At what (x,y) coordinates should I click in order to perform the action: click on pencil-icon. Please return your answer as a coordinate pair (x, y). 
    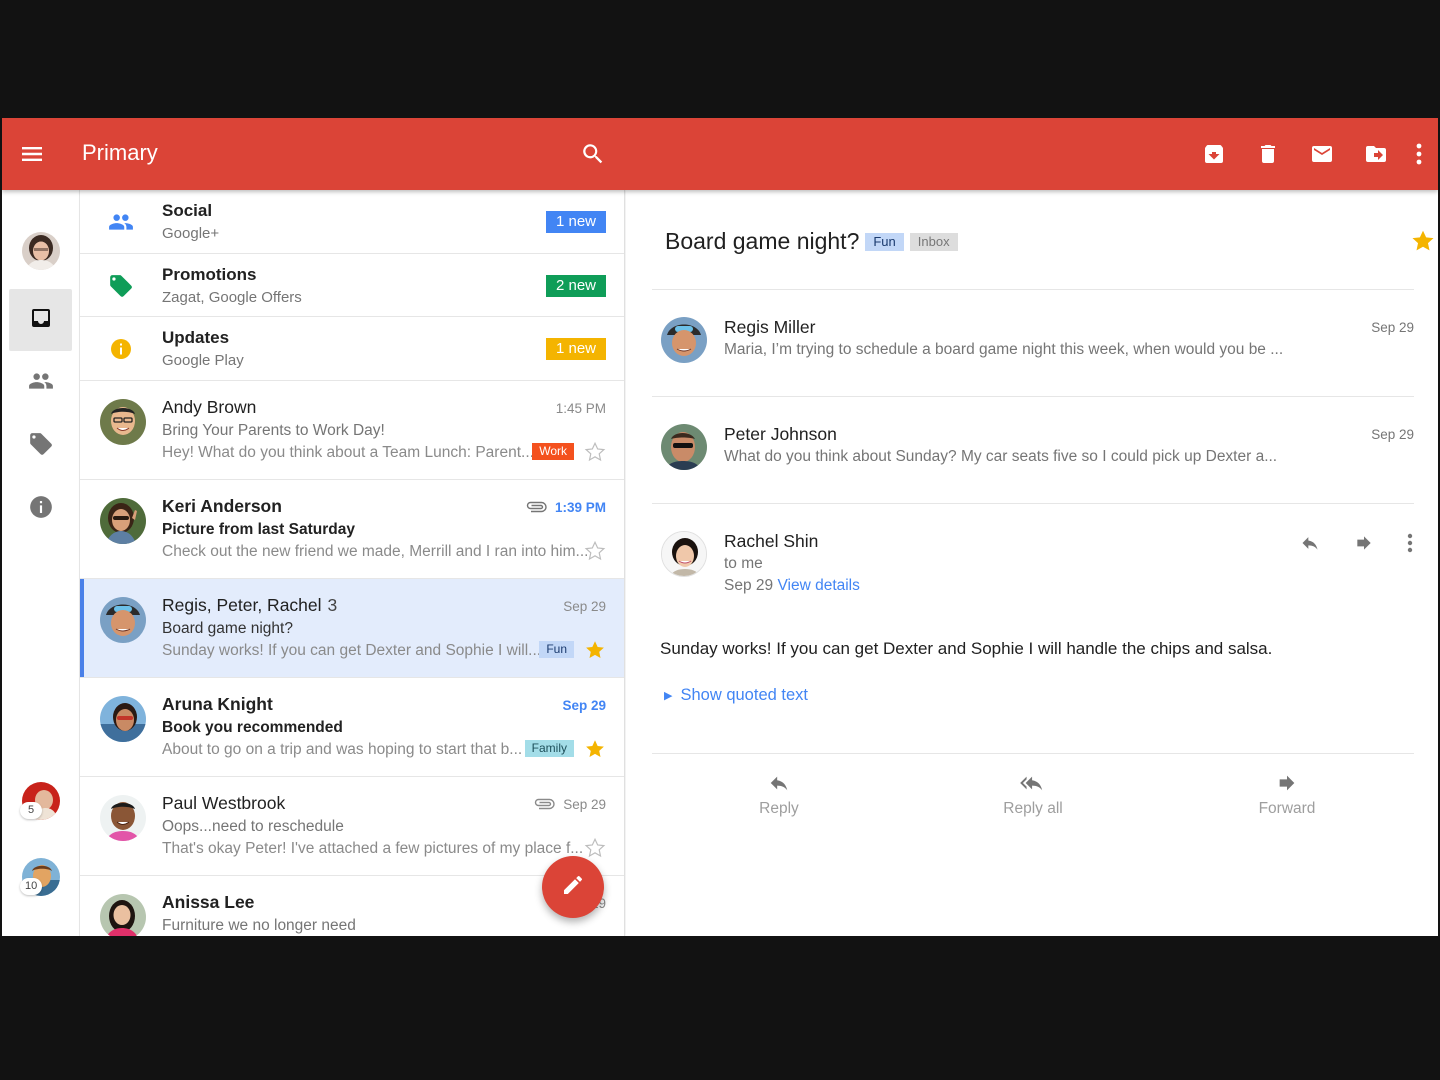
    Looking at the image, I should click on (573, 887).